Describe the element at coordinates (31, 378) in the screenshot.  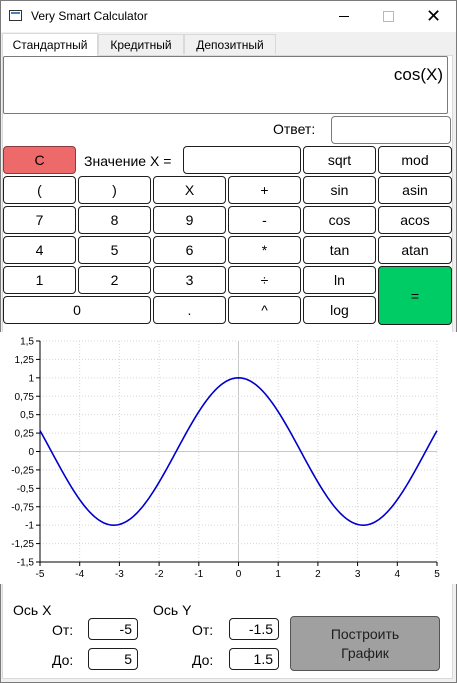
I see `y-tick-label: 1` at that location.